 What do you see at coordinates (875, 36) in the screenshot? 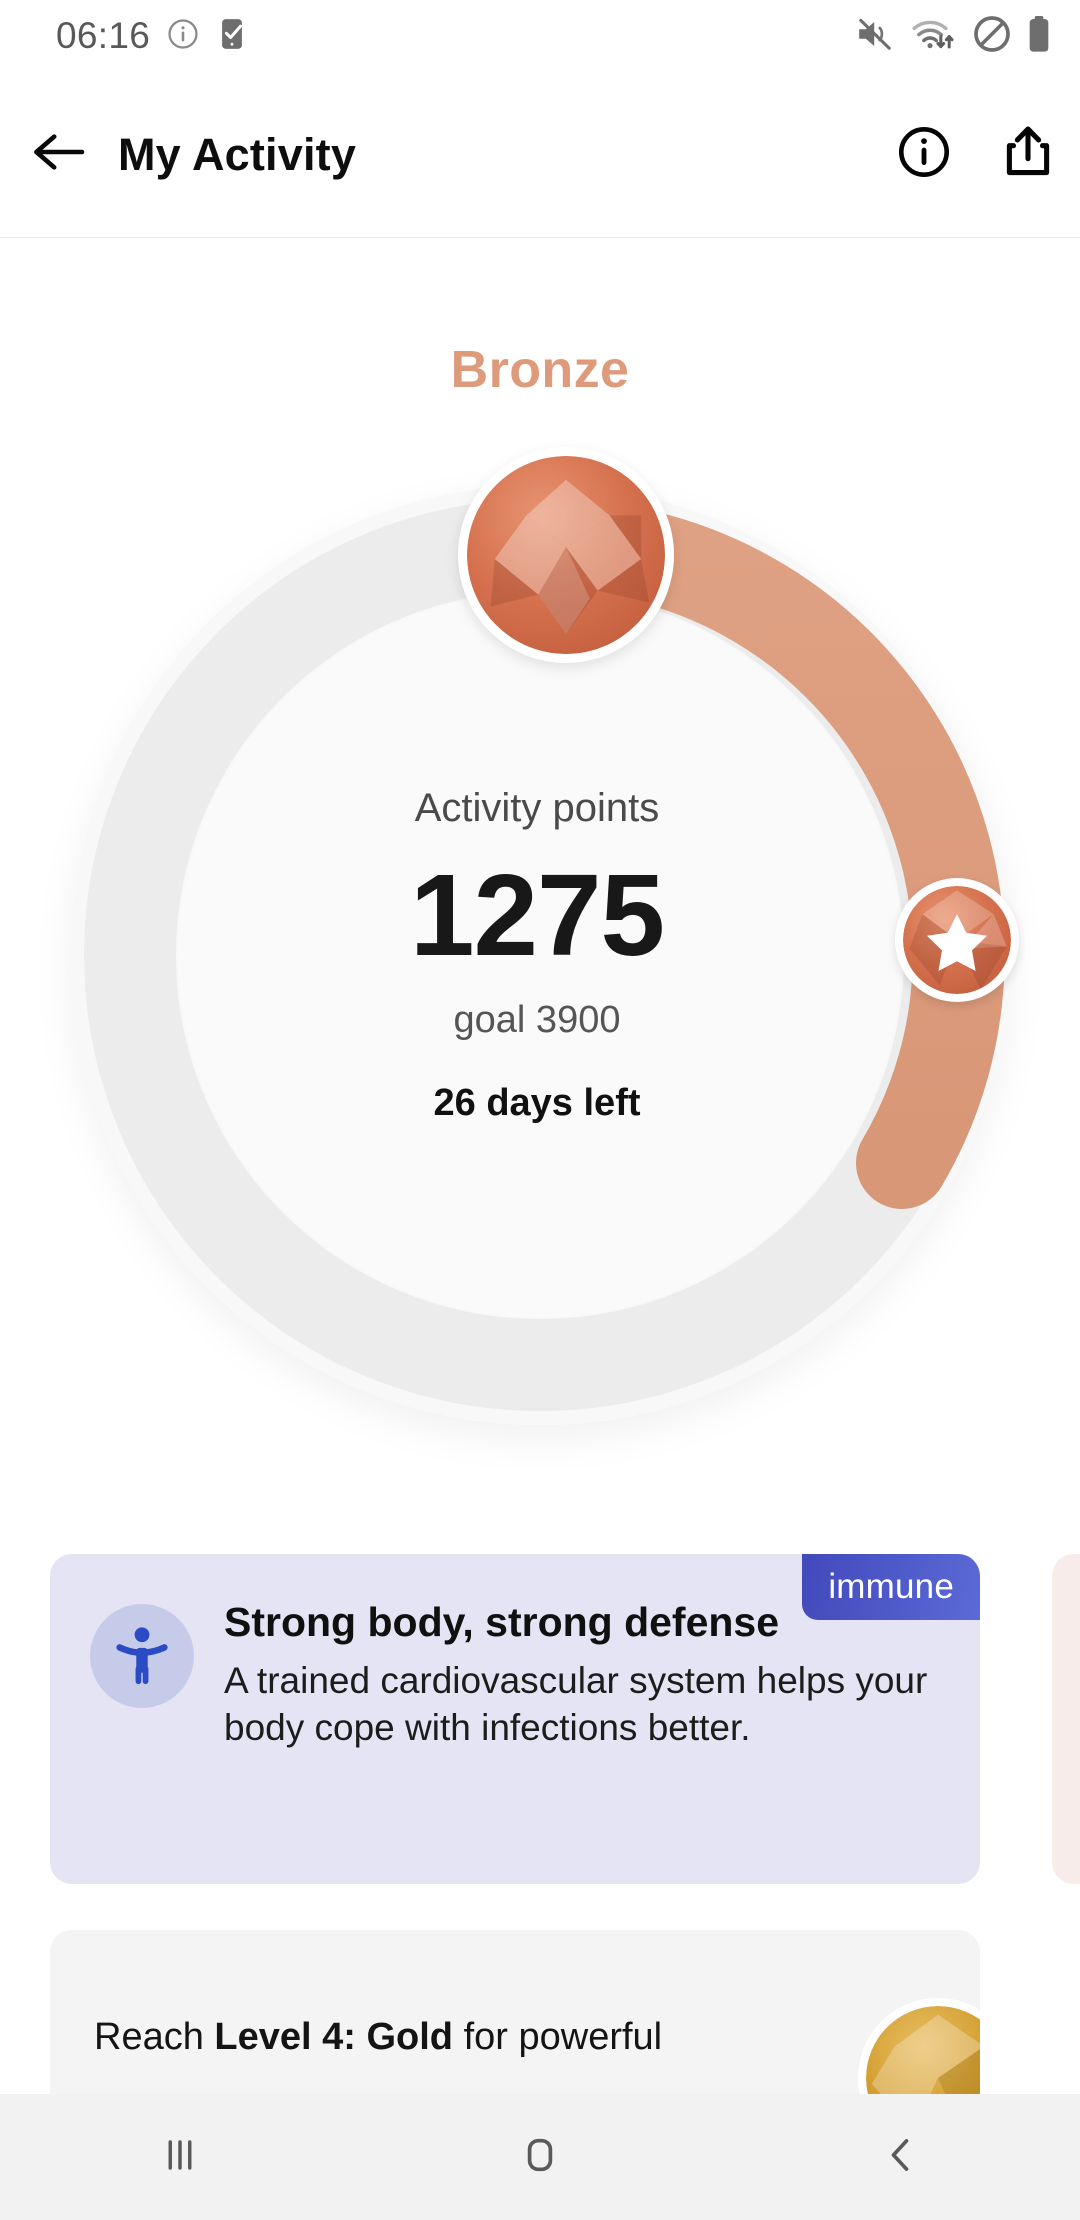
I see `mute-icon` at bounding box center [875, 36].